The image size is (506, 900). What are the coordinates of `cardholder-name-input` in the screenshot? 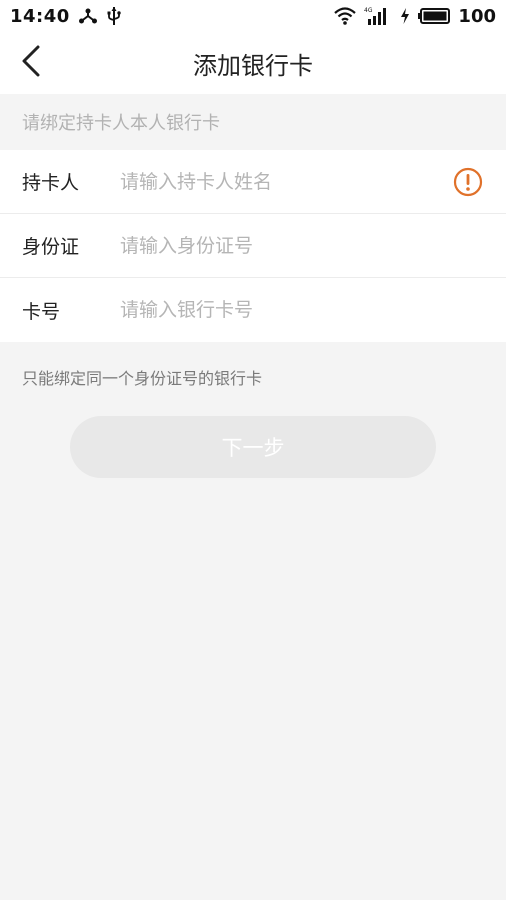 It's located at (282, 181).